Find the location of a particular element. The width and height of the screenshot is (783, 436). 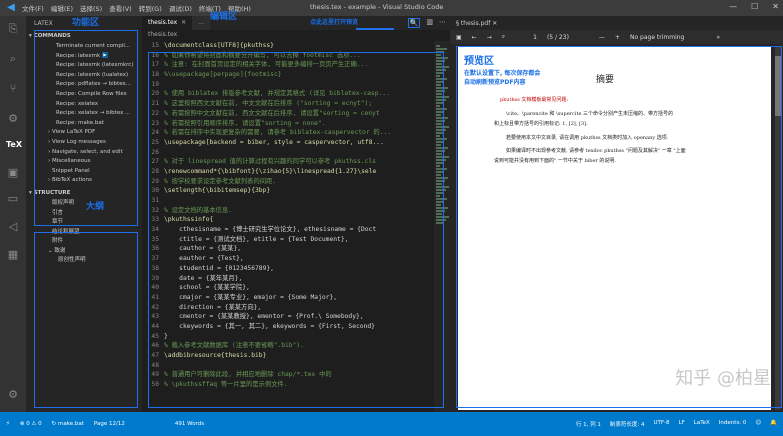

line-number: 15 is located at coordinates (155, 45).